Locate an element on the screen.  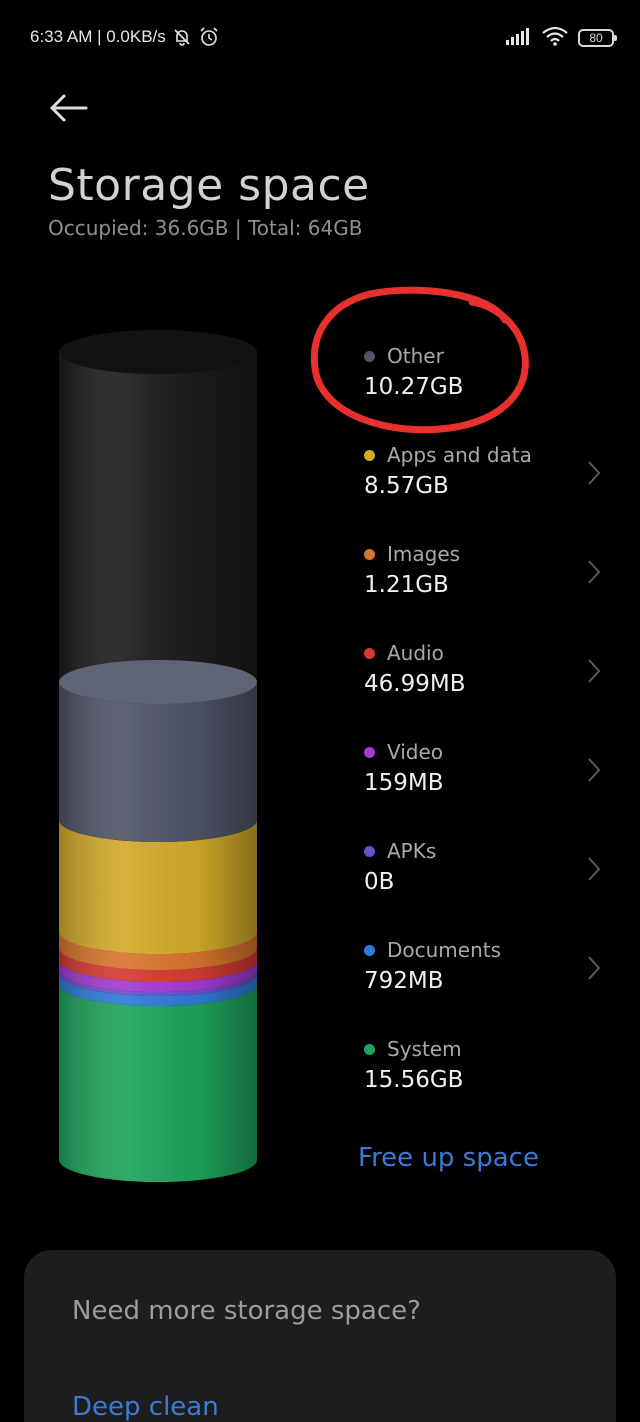
status-right: 80 is located at coordinates (561, 38).